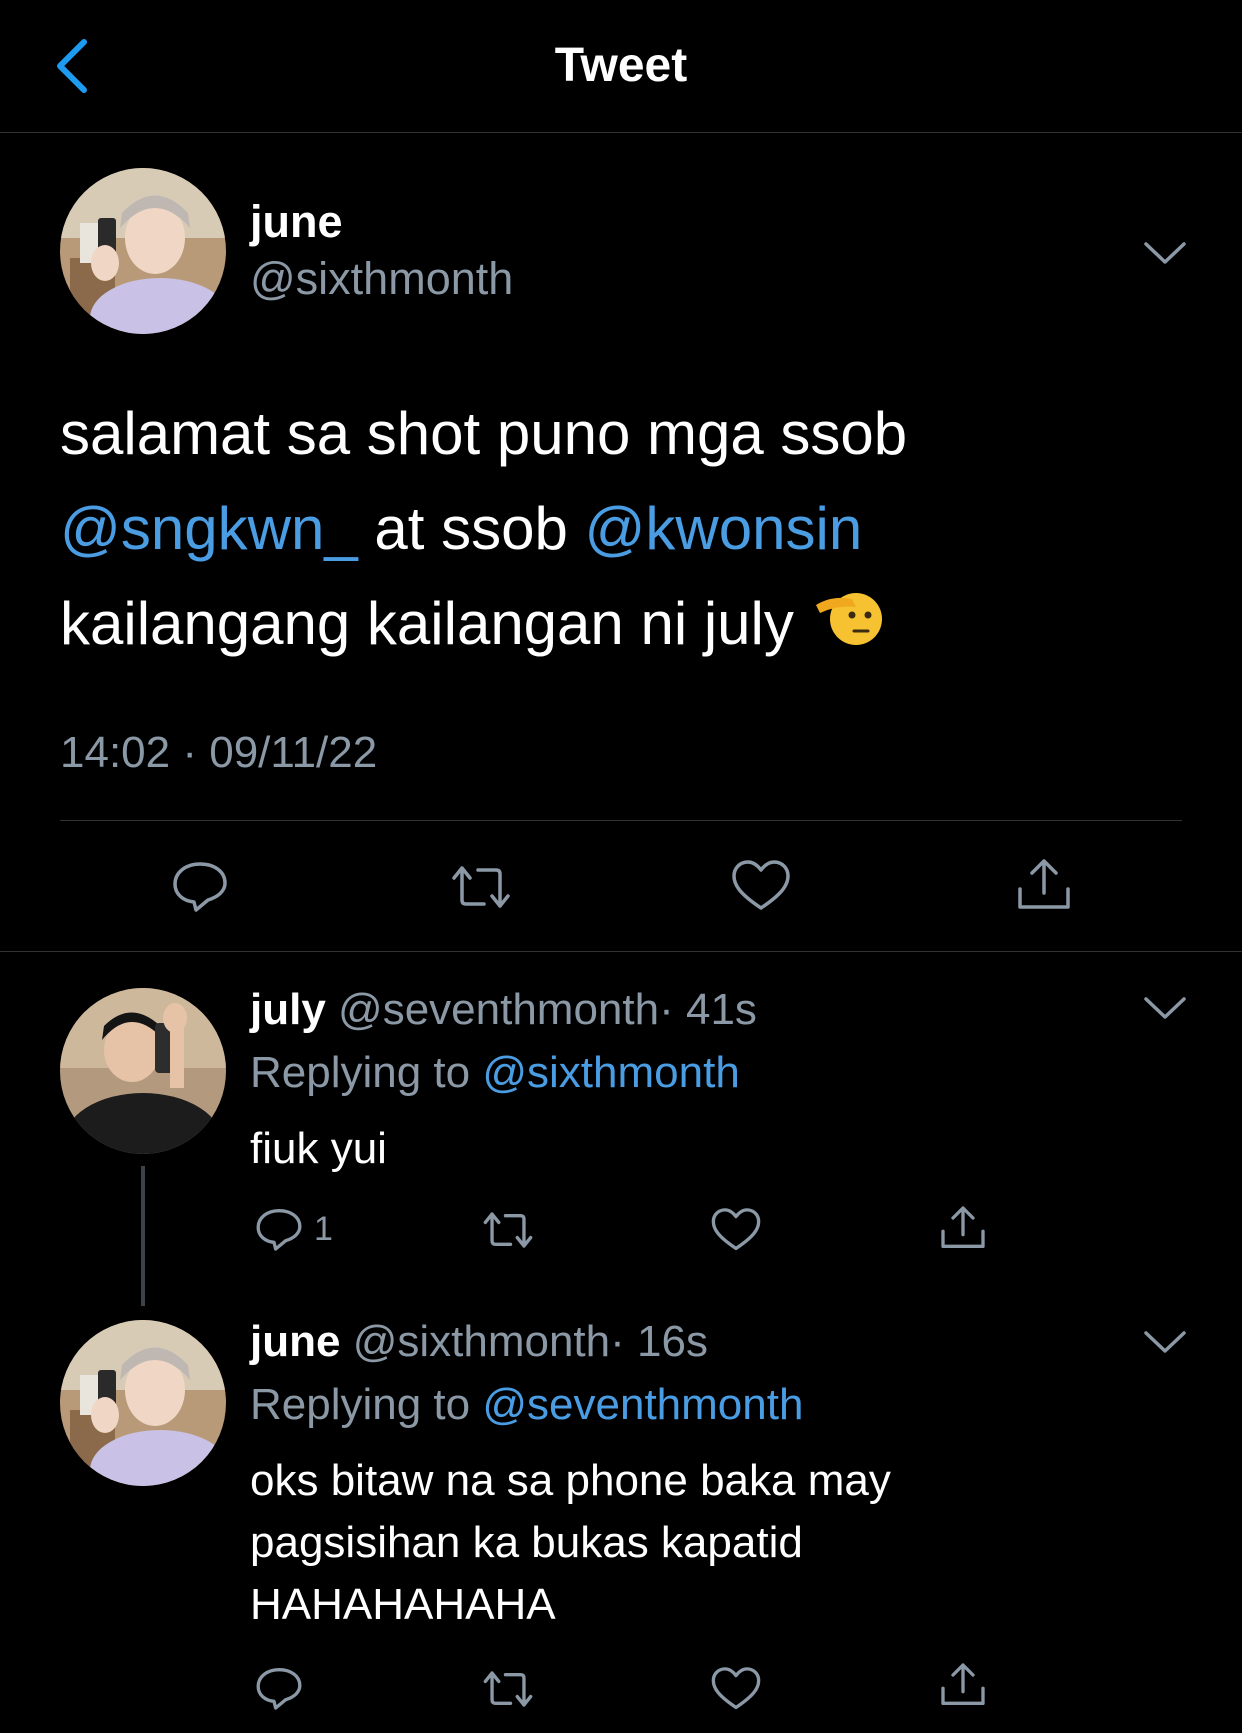 This screenshot has width=1242, height=1733. What do you see at coordinates (484, 433) in the screenshot?
I see `tweet-text-line: salamat sa shot puno mga ssob` at bounding box center [484, 433].